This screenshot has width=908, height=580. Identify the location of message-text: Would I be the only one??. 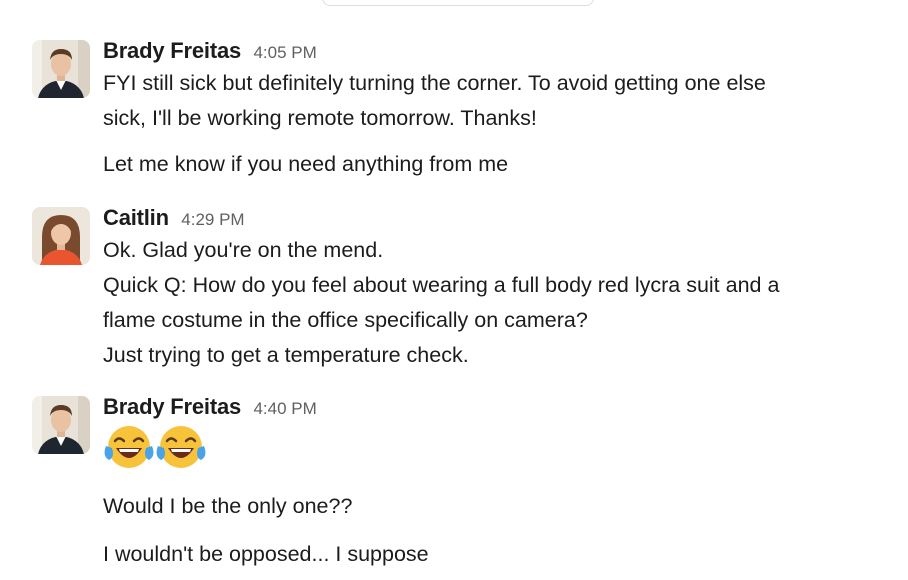
(228, 506).